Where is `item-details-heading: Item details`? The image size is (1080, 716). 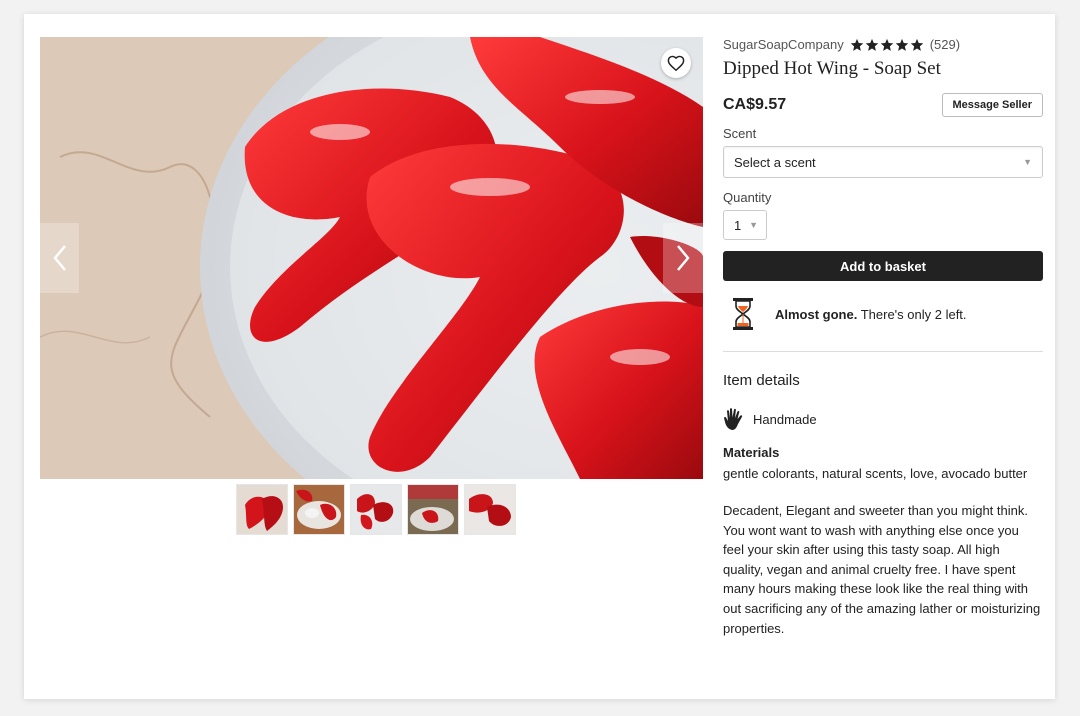 item-details-heading: Item details is located at coordinates (761, 380).